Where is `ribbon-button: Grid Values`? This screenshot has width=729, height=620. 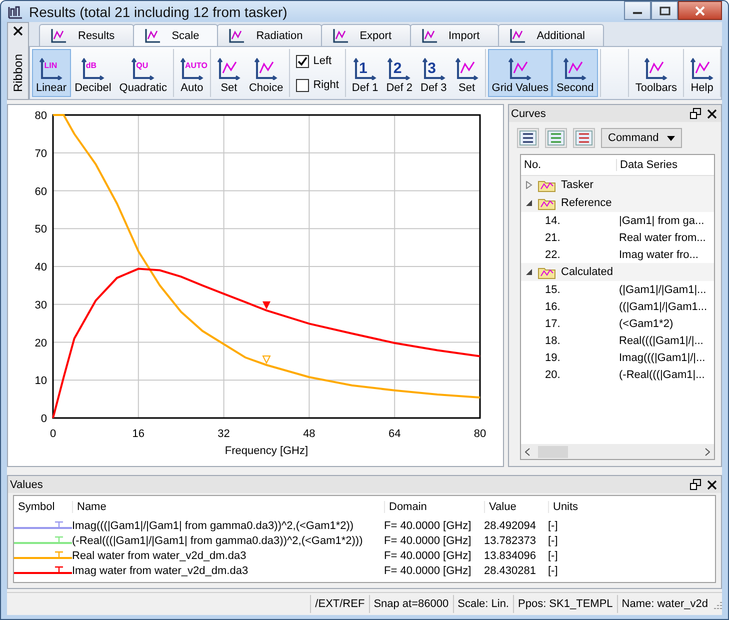
ribbon-button: Grid Values is located at coordinates (520, 73).